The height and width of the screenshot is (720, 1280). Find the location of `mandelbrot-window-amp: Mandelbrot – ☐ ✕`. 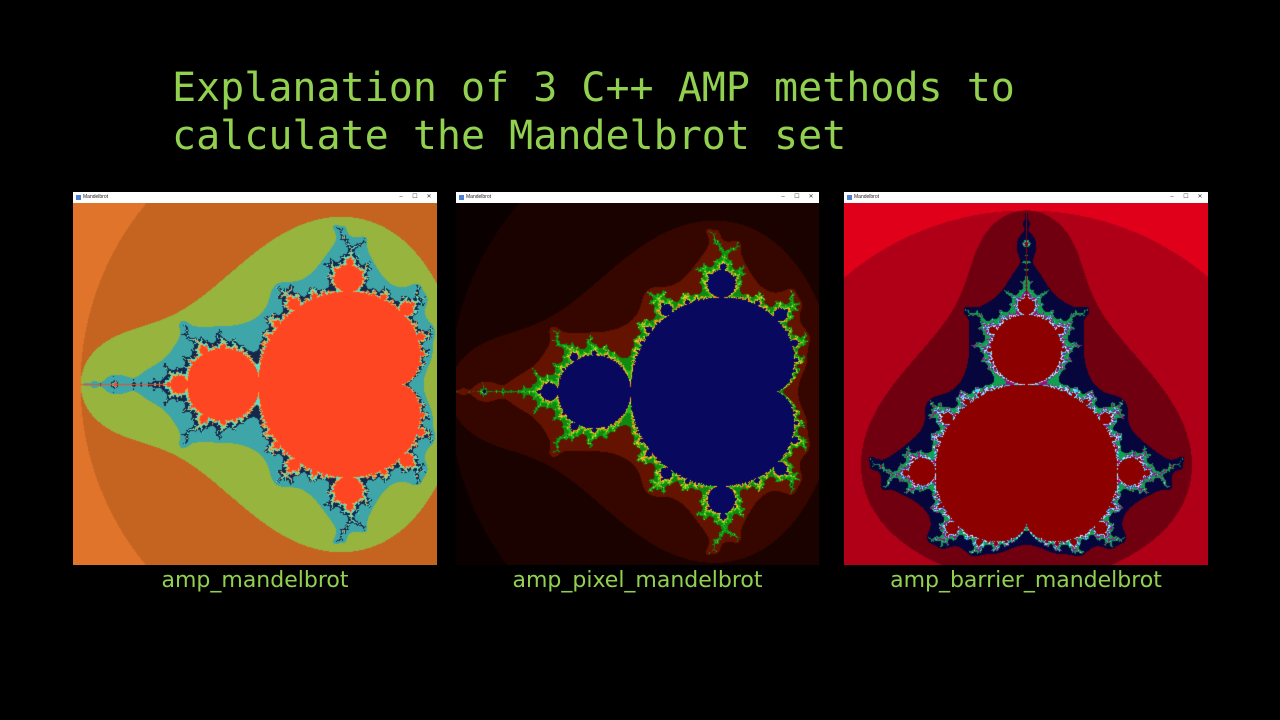

mandelbrot-window-amp: Mandelbrot – ☐ ✕ is located at coordinates (255, 378).